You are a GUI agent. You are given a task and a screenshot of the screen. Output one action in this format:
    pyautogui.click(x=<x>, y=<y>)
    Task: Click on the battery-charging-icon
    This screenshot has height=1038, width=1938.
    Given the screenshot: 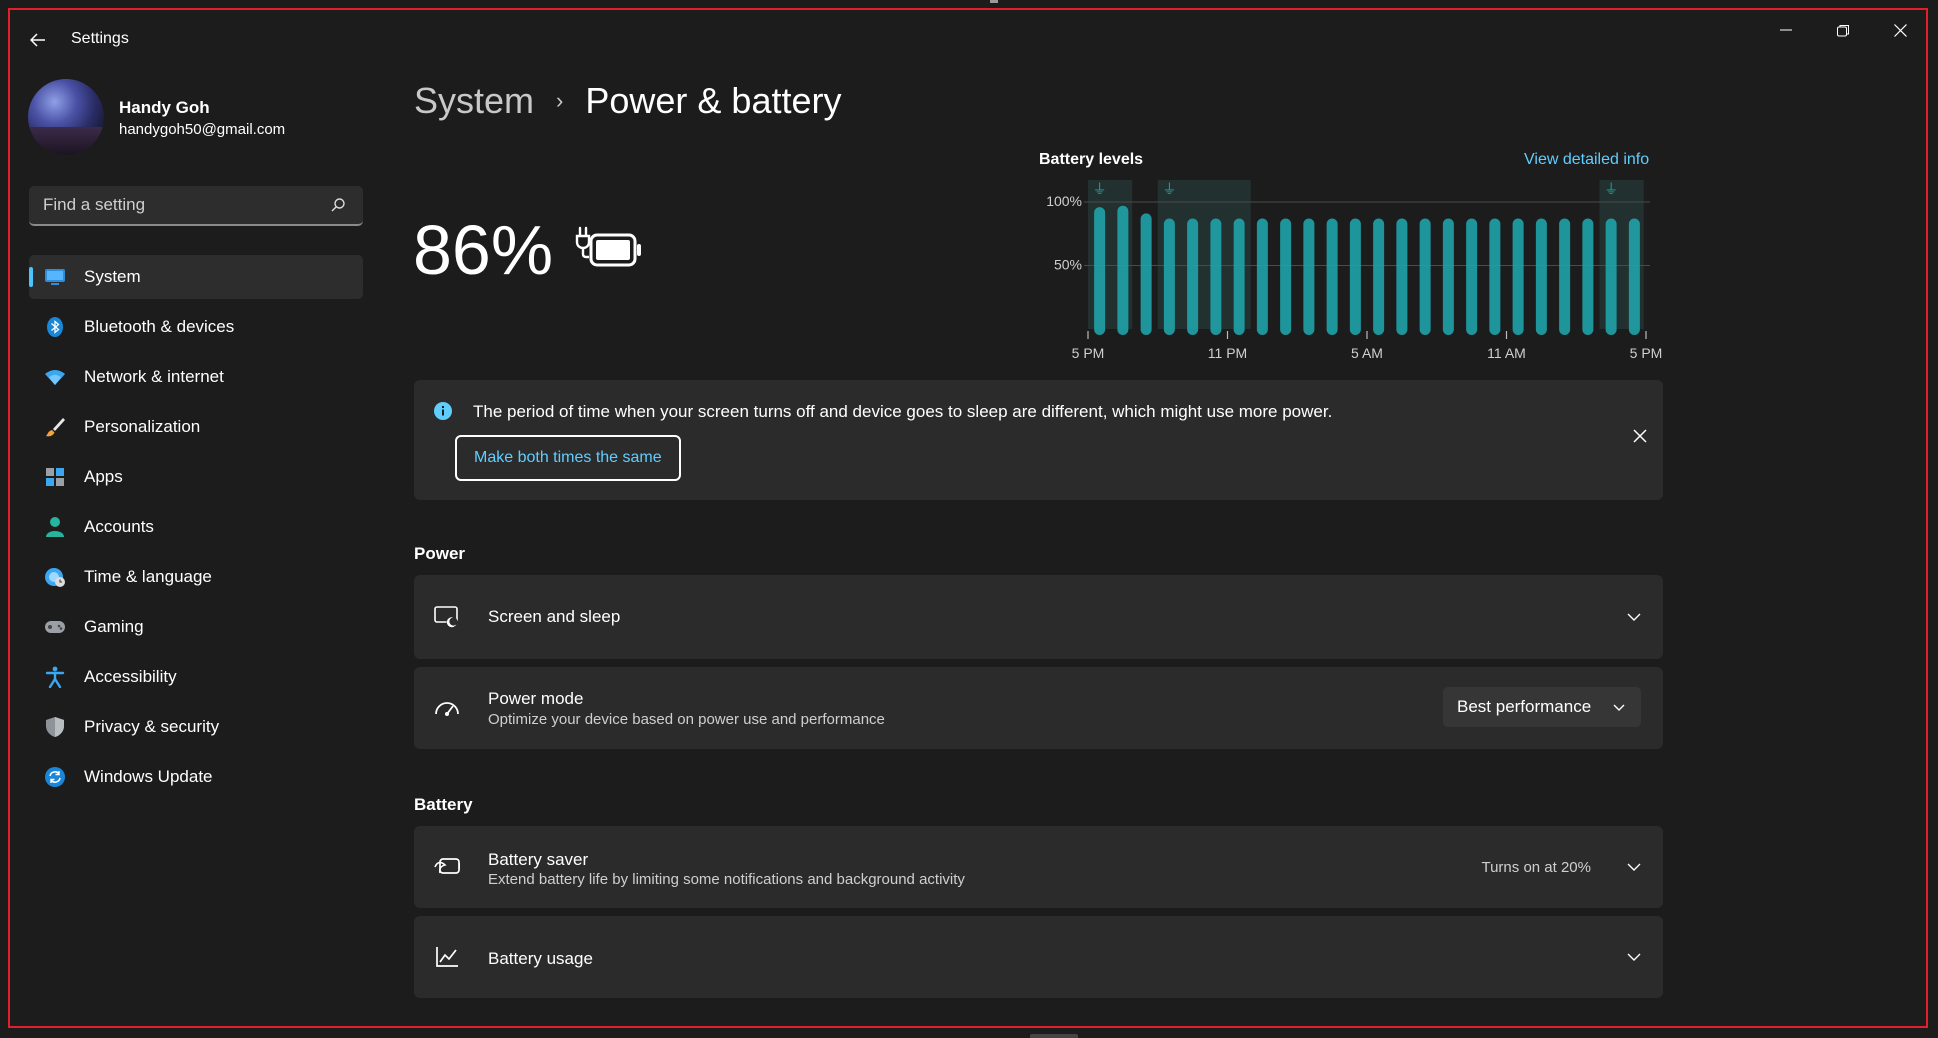 What is the action you would take?
    pyautogui.click(x=609, y=251)
    